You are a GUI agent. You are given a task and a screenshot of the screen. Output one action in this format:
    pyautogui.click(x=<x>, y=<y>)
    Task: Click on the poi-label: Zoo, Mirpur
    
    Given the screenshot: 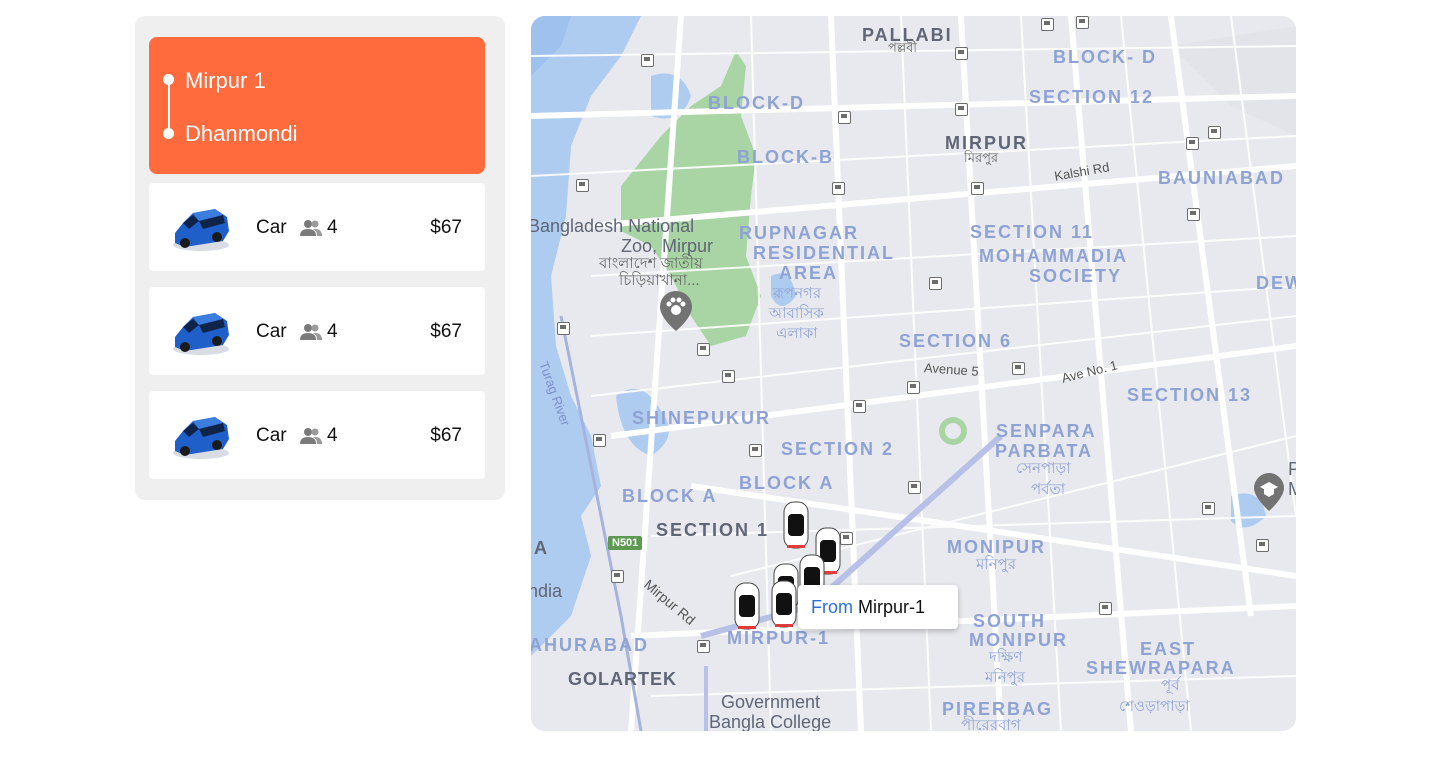 What is the action you would take?
    pyautogui.click(x=667, y=246)
    